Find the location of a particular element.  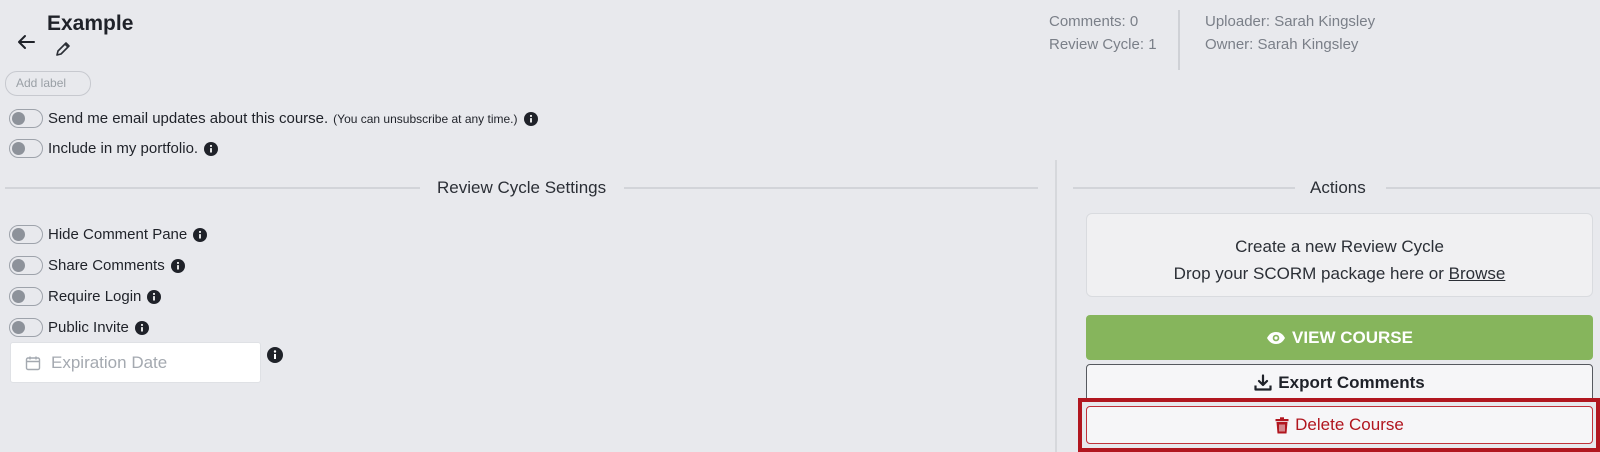

email-updates-note: (You can unsubscribe at any time.) is located at coordinates (425, 118).